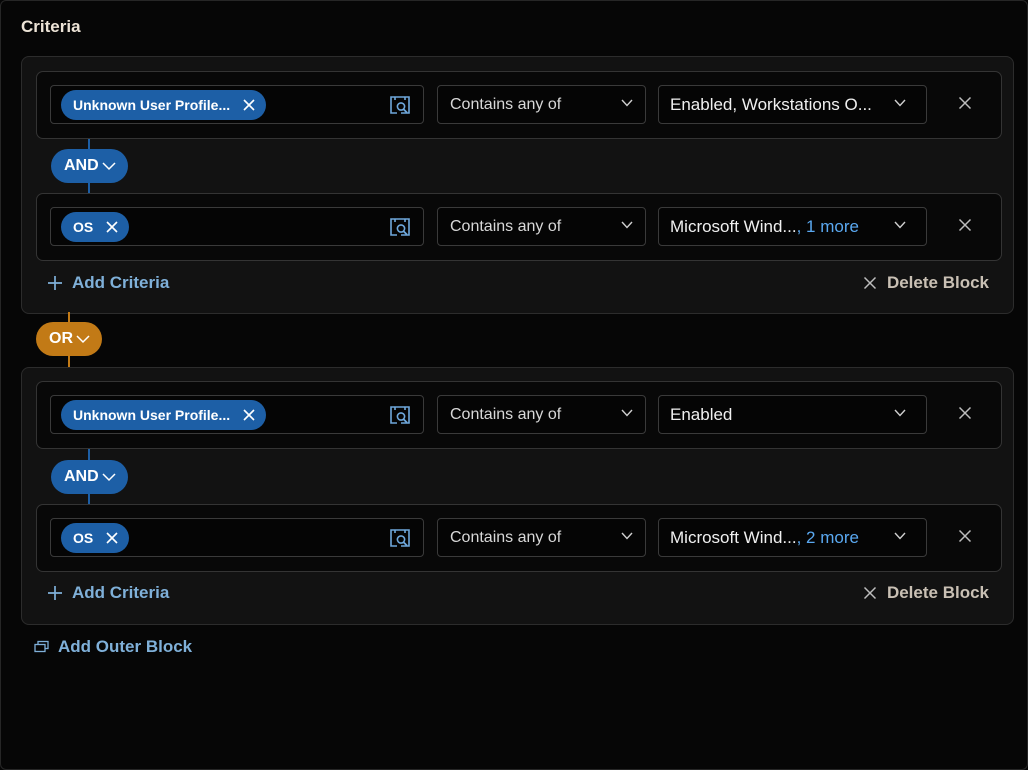 The width and height of the screenshot is (1028, 770). Describe the element at coordinates (51, 26) in the screenshot. I see `section-title: Criteria` at that location.